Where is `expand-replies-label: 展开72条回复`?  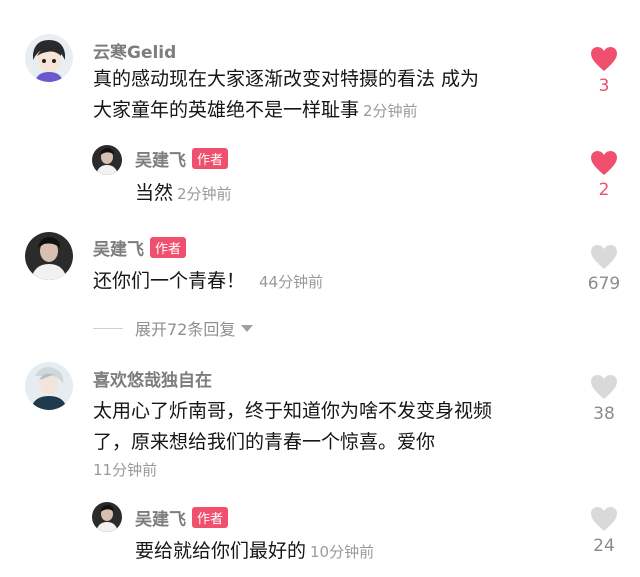 expand-replies-label: 展开72条回复 is located at coordinates (185, 329).